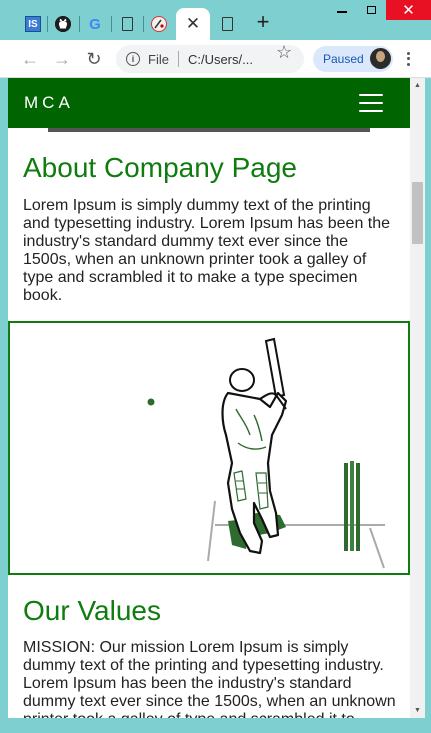 Image resolution: width=431 pixels, height=733 pixels. Describe the element at coordinates (408, 59) in the screenshot. I see `menu-icon` at that location.